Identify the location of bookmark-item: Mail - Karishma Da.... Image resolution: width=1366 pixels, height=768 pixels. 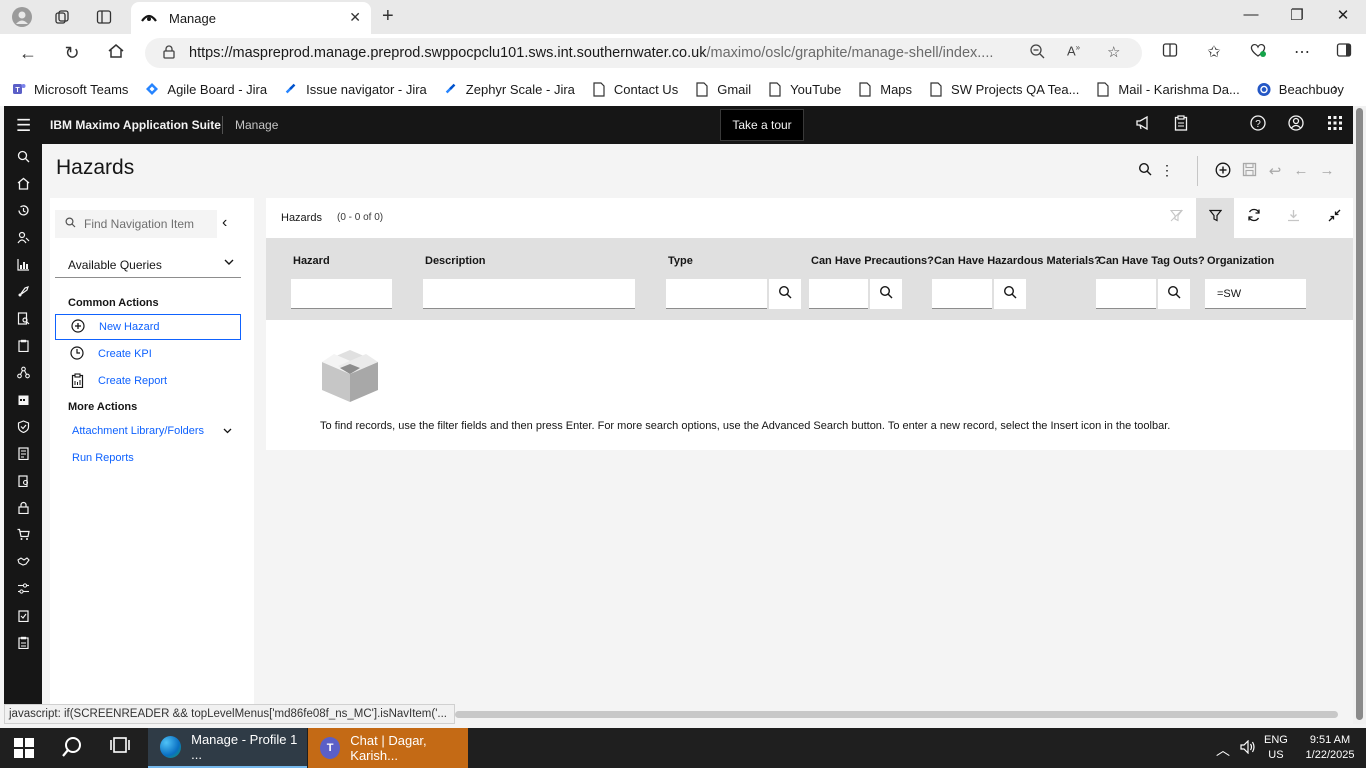
(1168, 89).